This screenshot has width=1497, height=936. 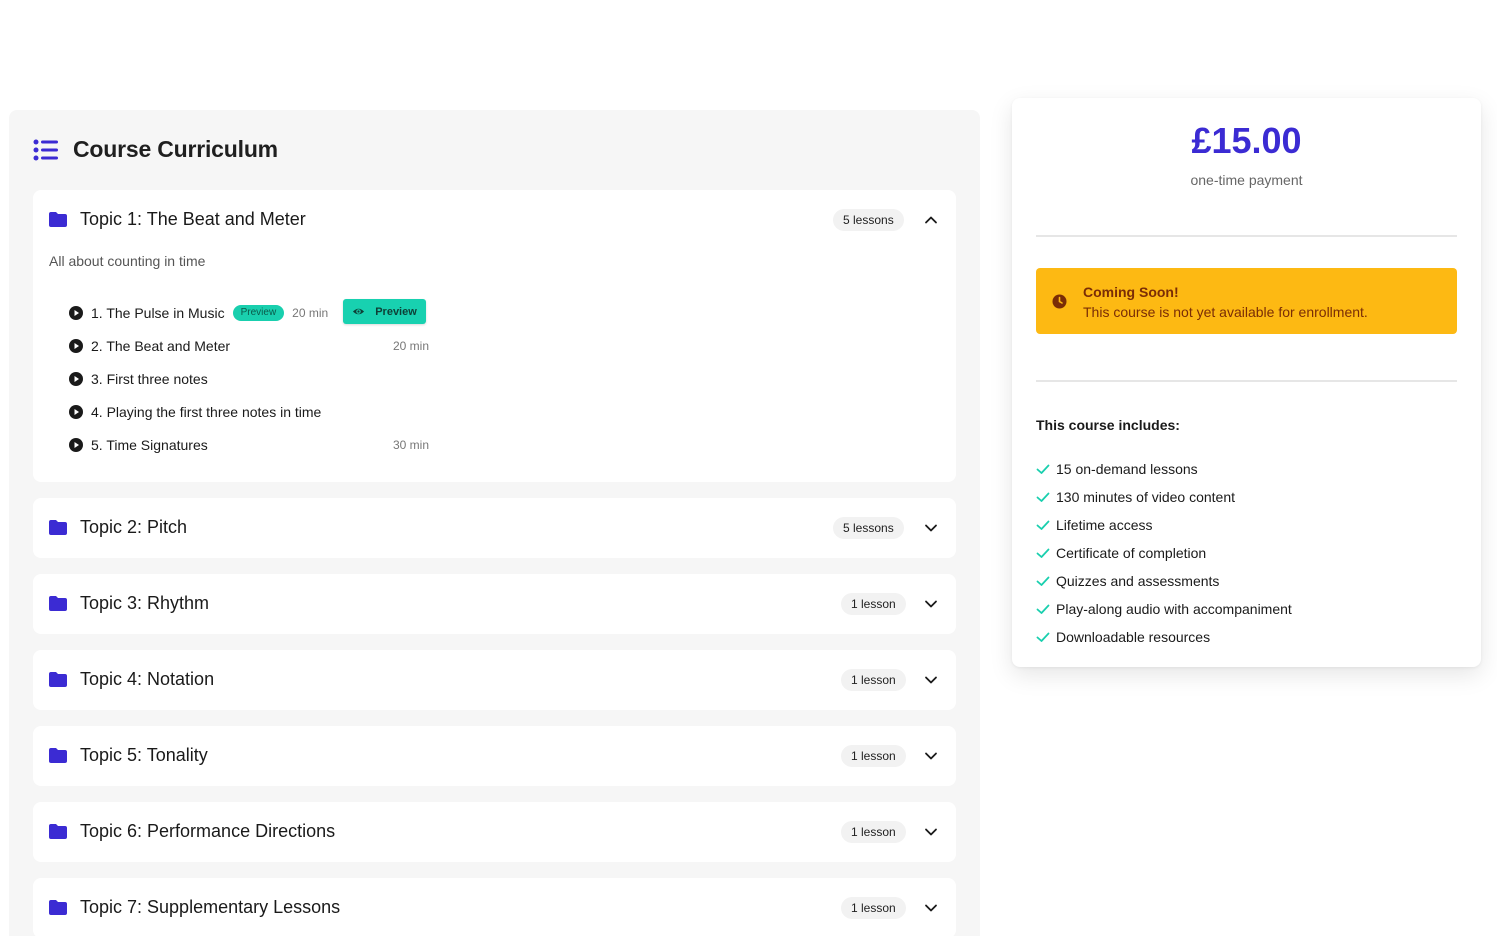 I want to click on lesson-item: 3. First three notes, so click(x=249, y=378).